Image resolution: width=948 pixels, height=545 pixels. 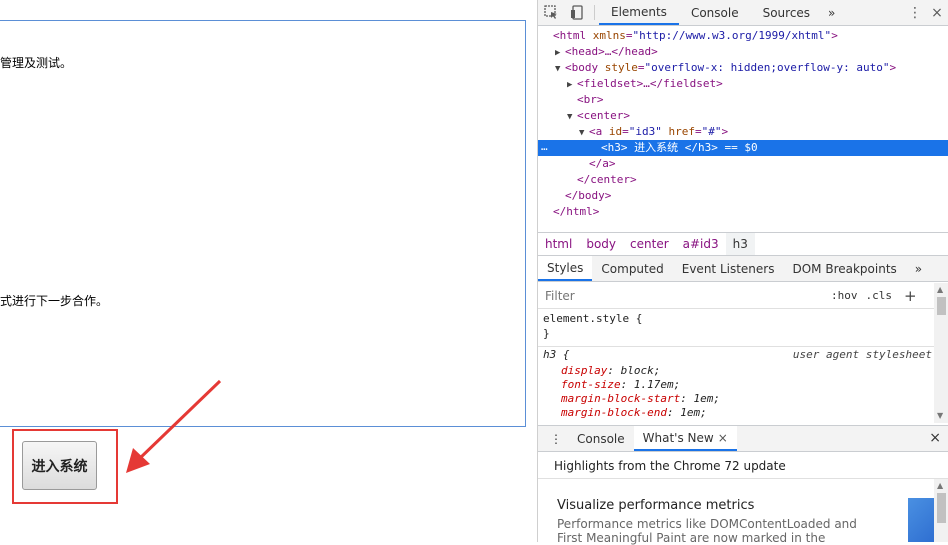 I want to click on dom-node-center: ▼ <center>, so click(x=598, y=116).